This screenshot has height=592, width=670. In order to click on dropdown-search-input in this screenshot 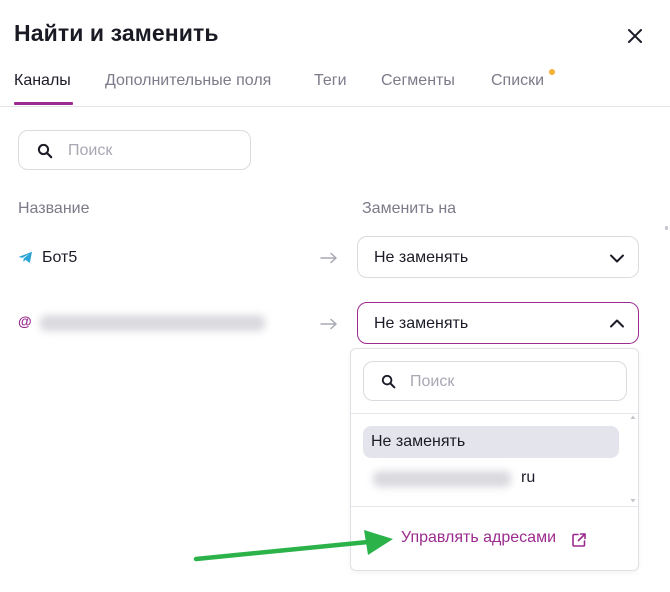, I will do `click(510, 382)`.